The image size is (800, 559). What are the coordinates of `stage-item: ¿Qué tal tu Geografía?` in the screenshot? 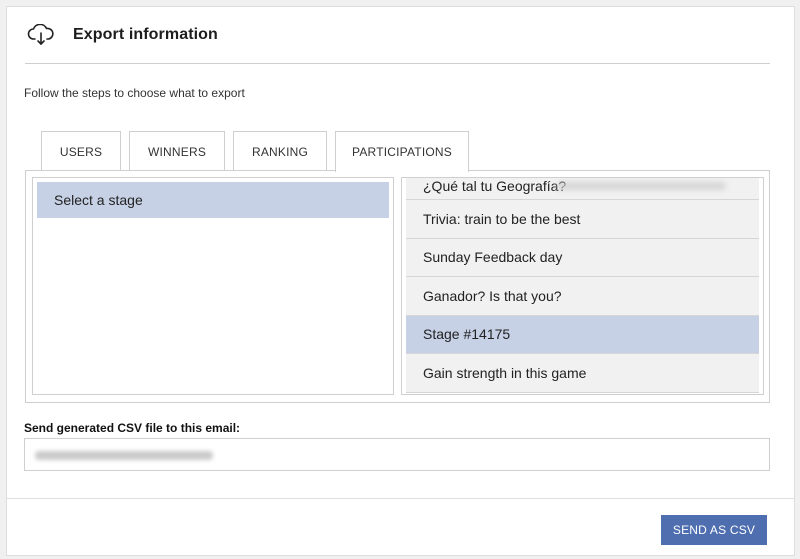 It's located at (582, 189).